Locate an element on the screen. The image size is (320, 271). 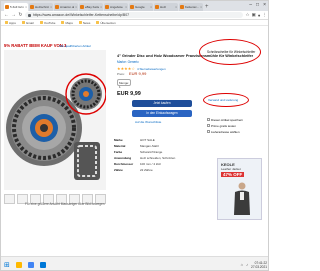
detail-key: Durchmesser is located at coordinates (124, 164).